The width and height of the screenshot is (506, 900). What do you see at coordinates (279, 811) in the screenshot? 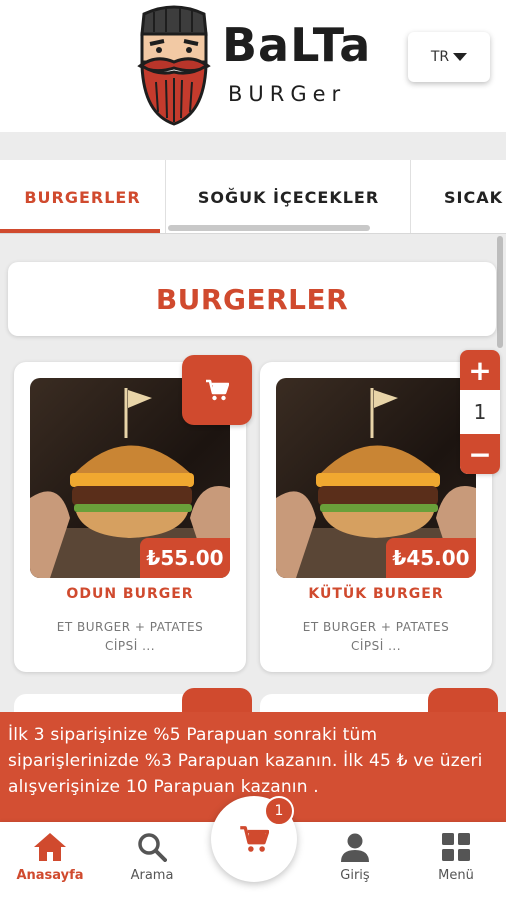
I see `cart-count-badge: 1` at bounding box center [279, 811].